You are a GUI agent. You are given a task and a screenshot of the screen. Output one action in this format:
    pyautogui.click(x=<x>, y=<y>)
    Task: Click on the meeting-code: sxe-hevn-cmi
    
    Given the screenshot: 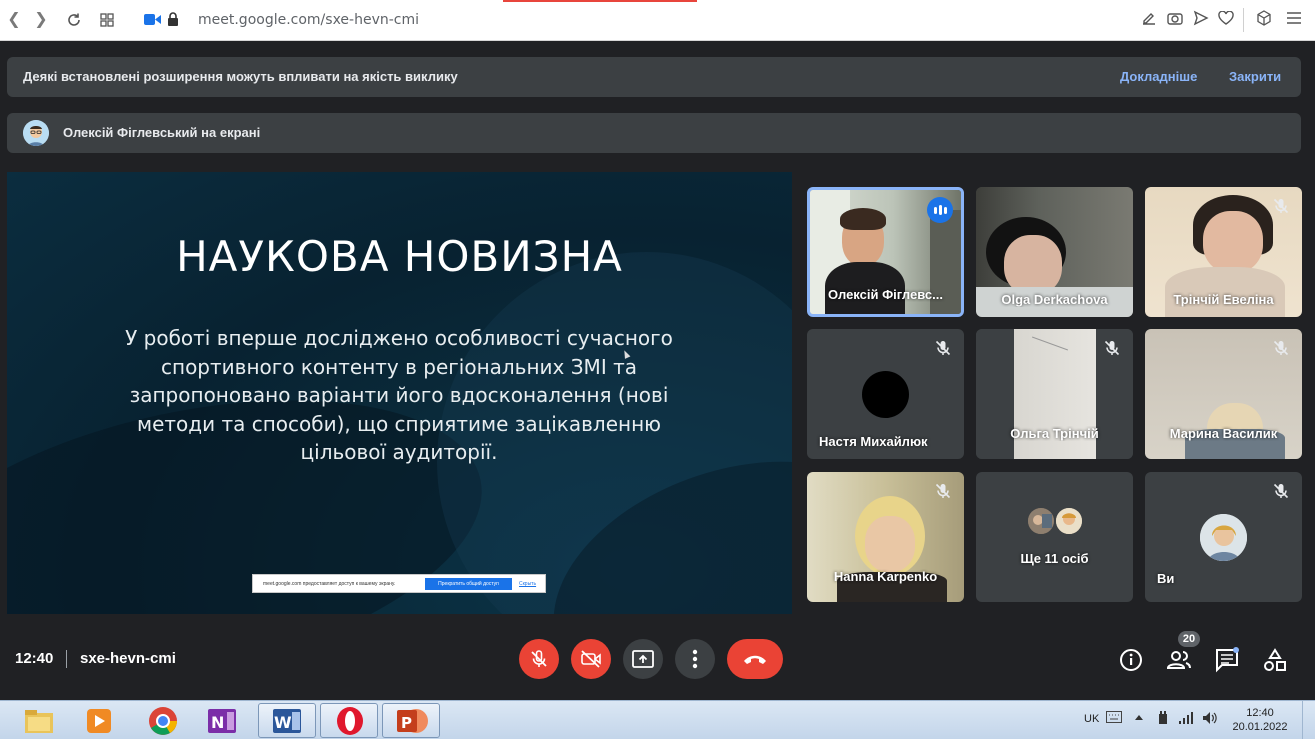 What is the action you would take?
    pyautogui.click(x=128, y=658)
    